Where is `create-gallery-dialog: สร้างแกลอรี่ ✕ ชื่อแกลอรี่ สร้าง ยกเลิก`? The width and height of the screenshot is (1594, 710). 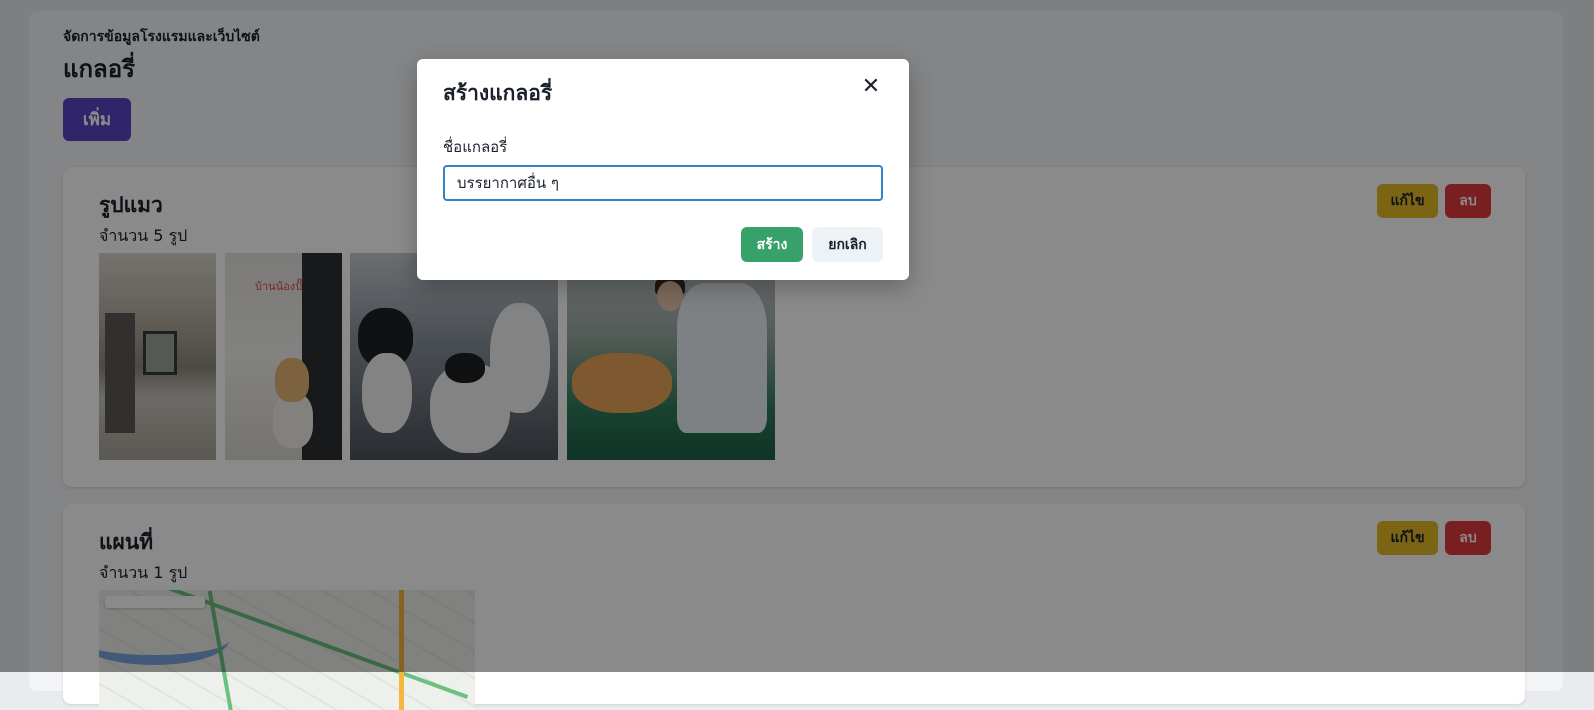 create-gallery-dialog: สร้างแกลอรี่ ✕ ชื่อแกลอรี่ สร้าง ยกเลิก is located at coordinates (663, 169).